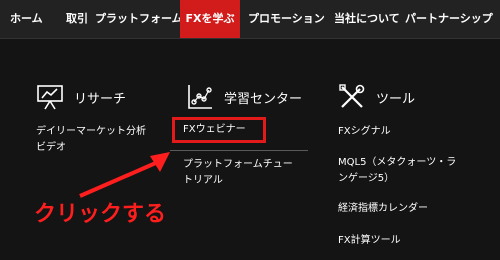  Describe the element at coordinates (100, 214) in the screenshot. I see `click-annotation: クリックする` at that location.